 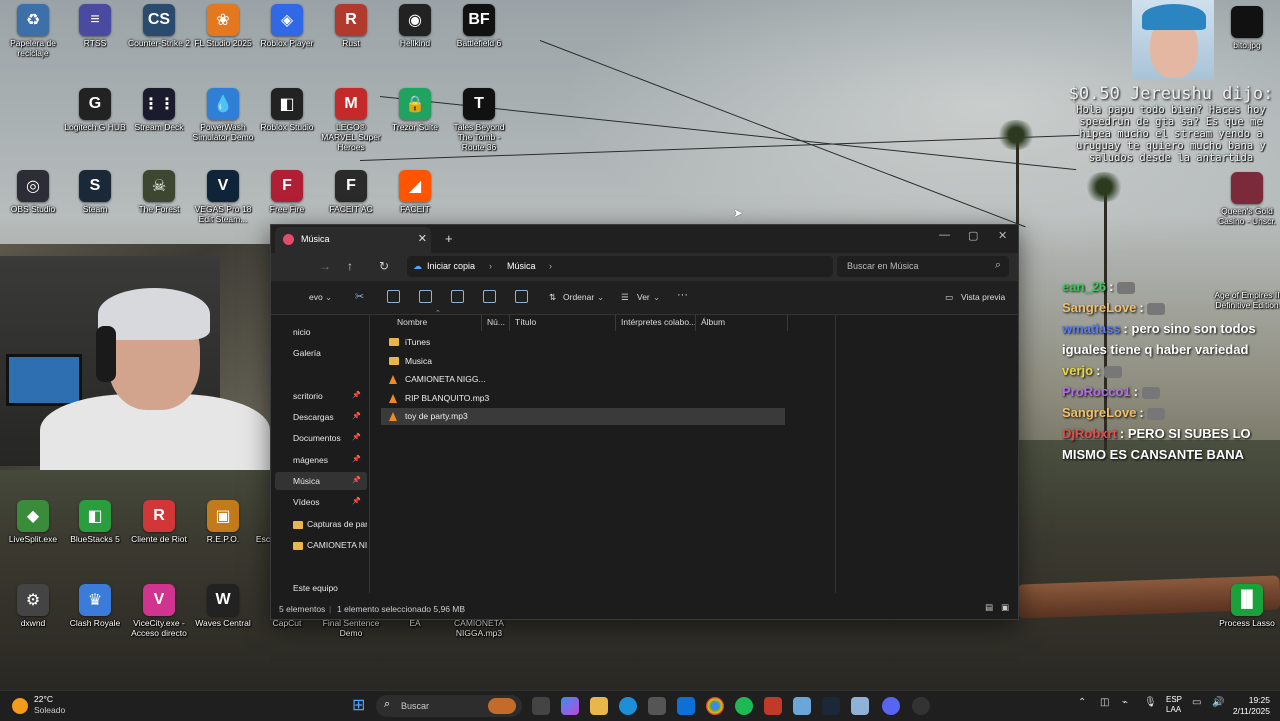 I want to click on desktop-icon: M LEGO® MARVEL Super Heroes, so click(x=351, y=118).